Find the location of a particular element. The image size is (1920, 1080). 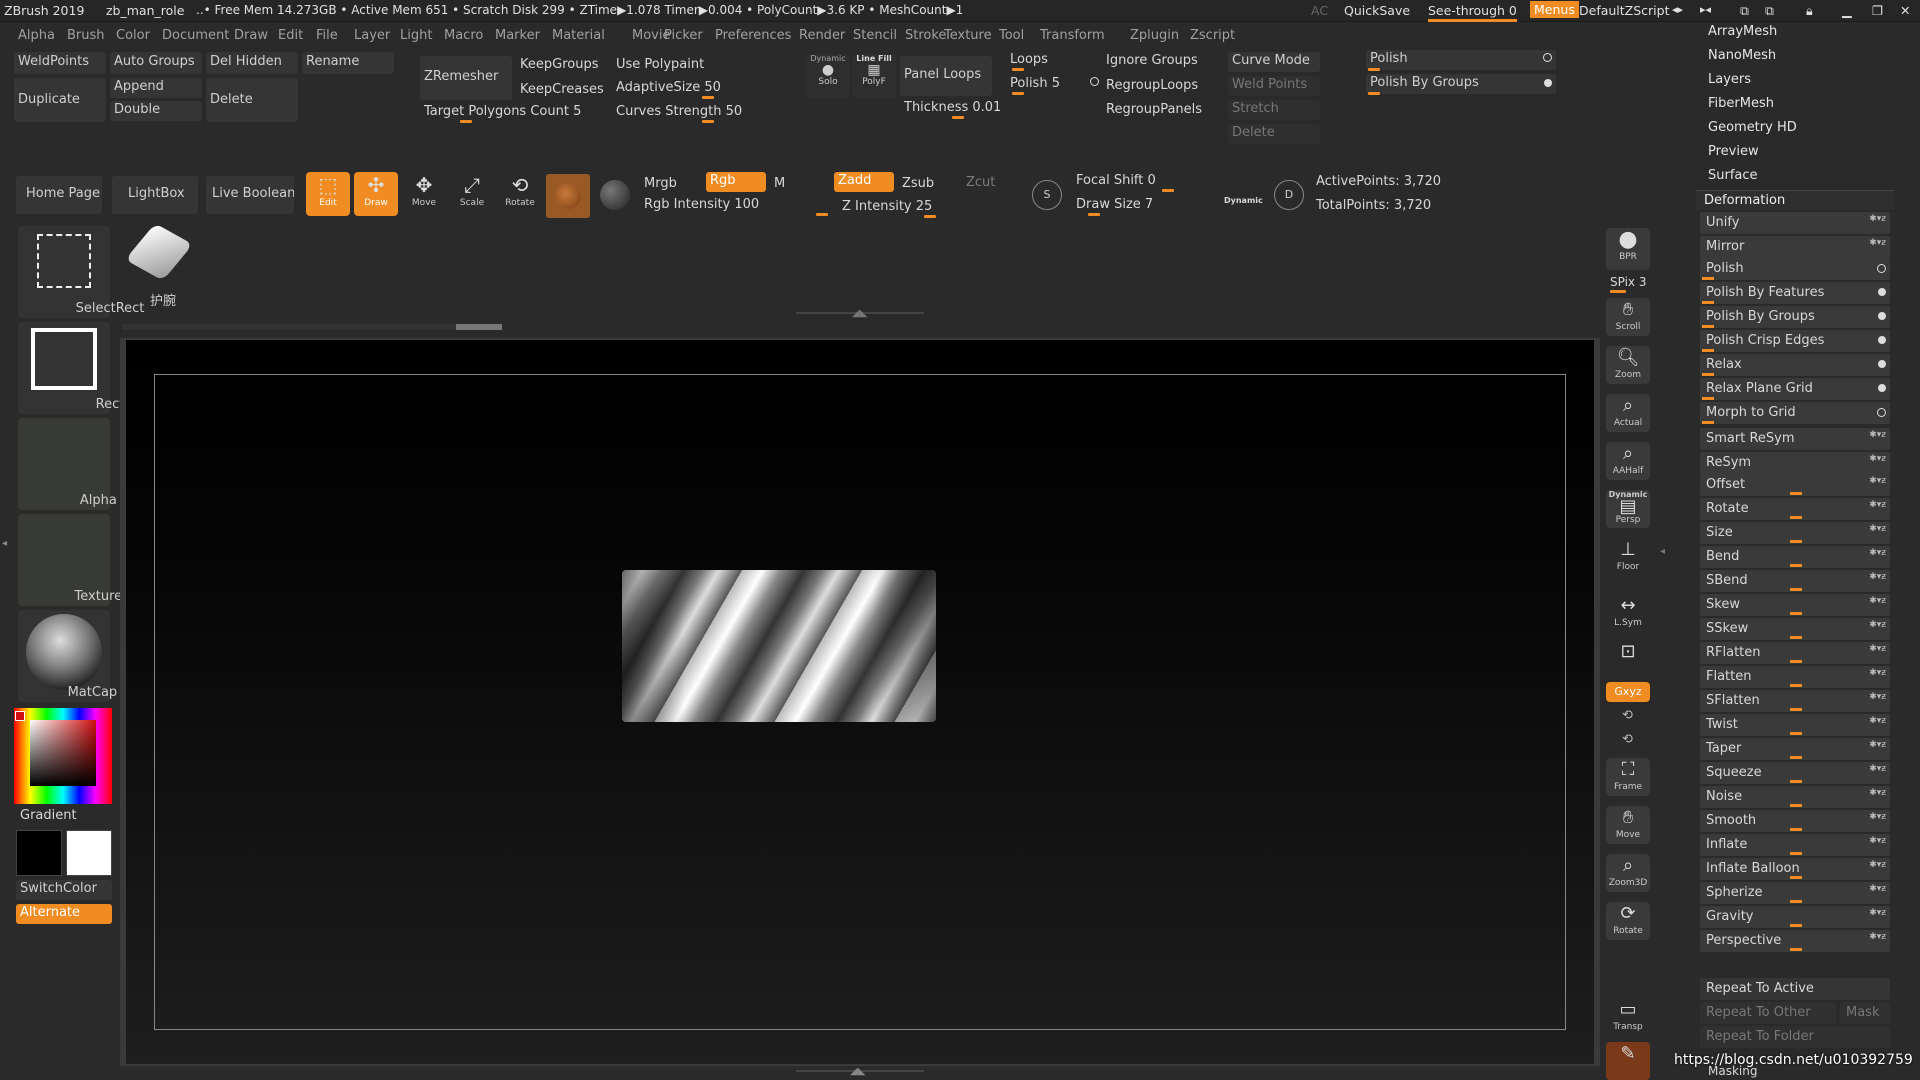

bottom-handle-arrow-icon: ◢◣ is located at coordinates (857, 1071).